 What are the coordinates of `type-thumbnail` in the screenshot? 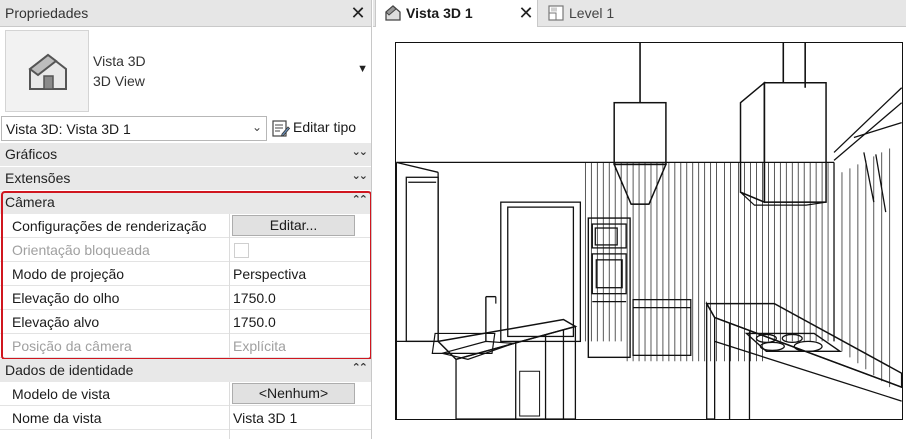 It's located at (47, 71).